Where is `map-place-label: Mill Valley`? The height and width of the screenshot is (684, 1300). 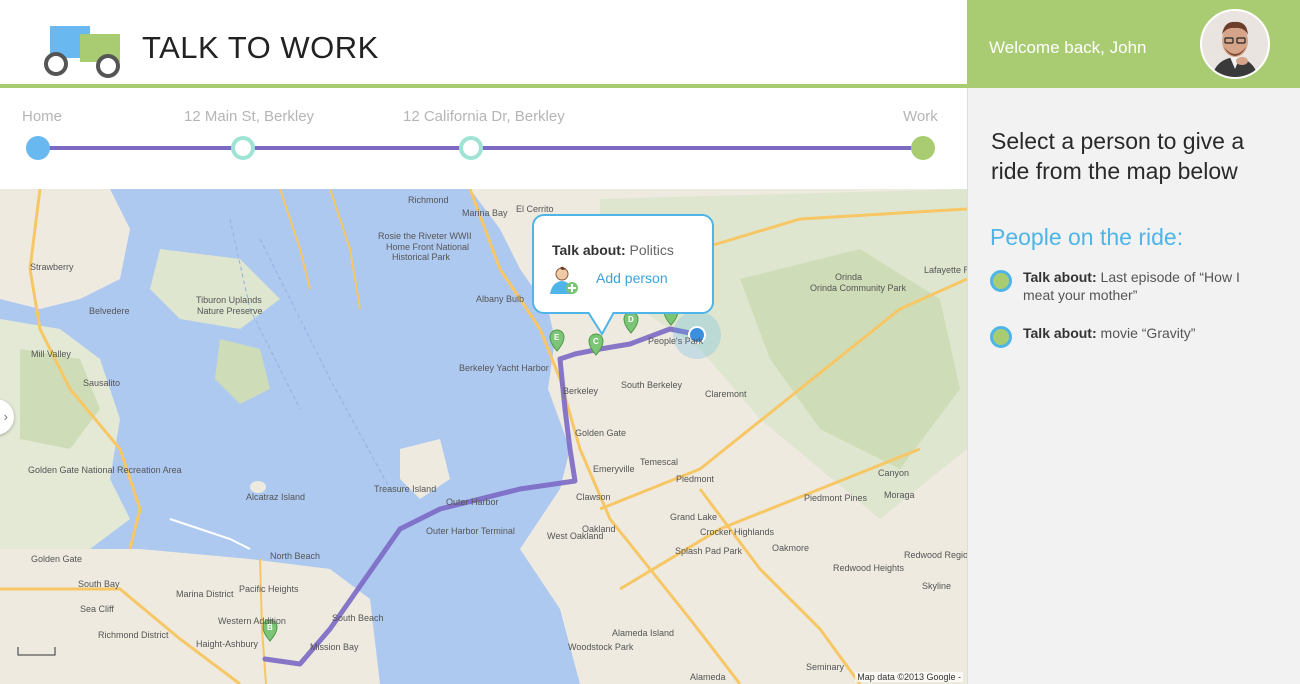 map-place-label: Mill Valley is located at coordinates (51, 354).